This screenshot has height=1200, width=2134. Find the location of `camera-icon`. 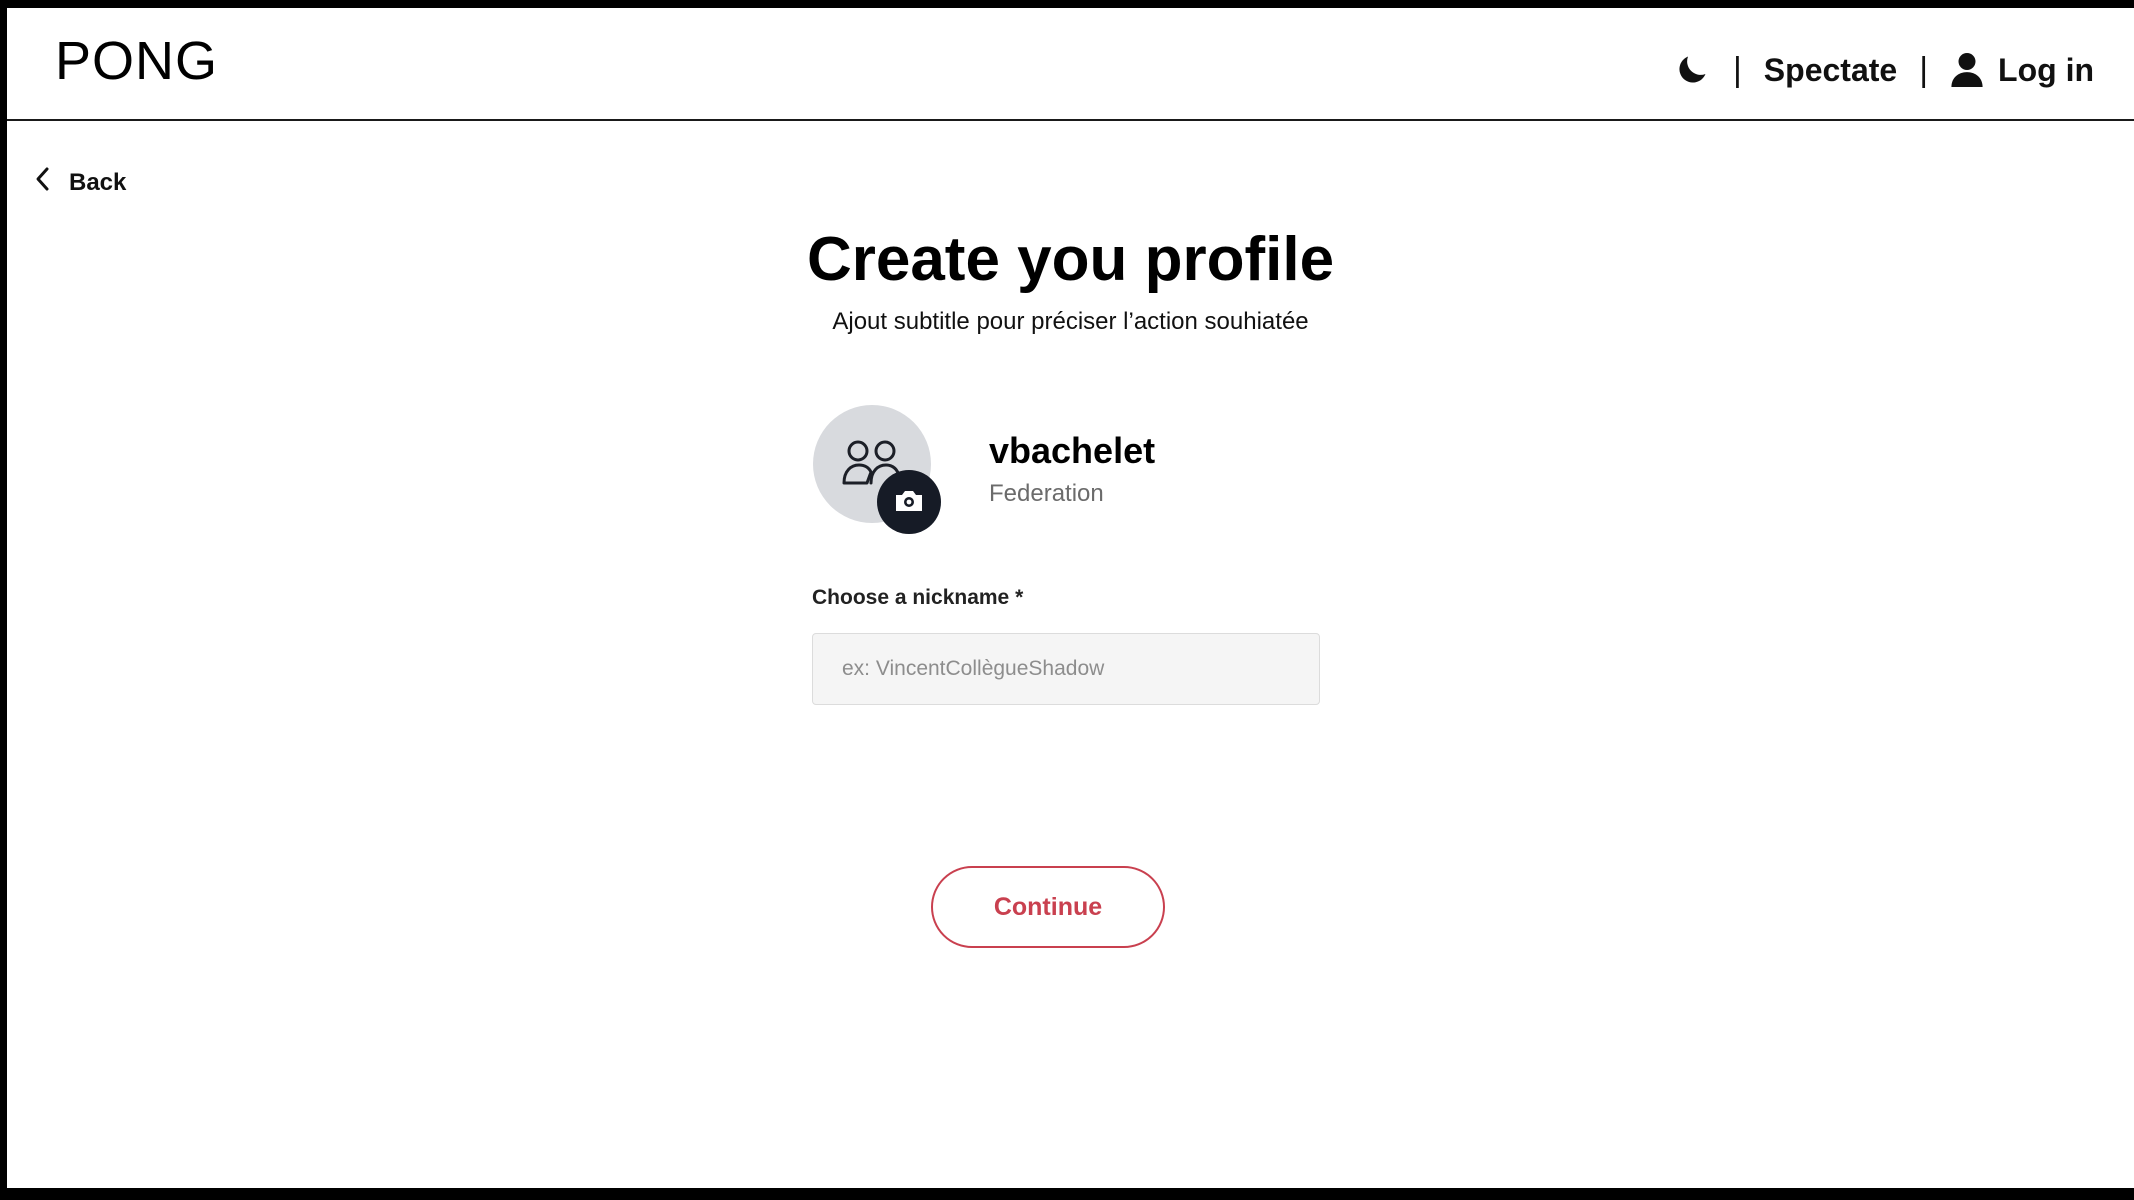

camera-icon is located at coordinates (909, 502).